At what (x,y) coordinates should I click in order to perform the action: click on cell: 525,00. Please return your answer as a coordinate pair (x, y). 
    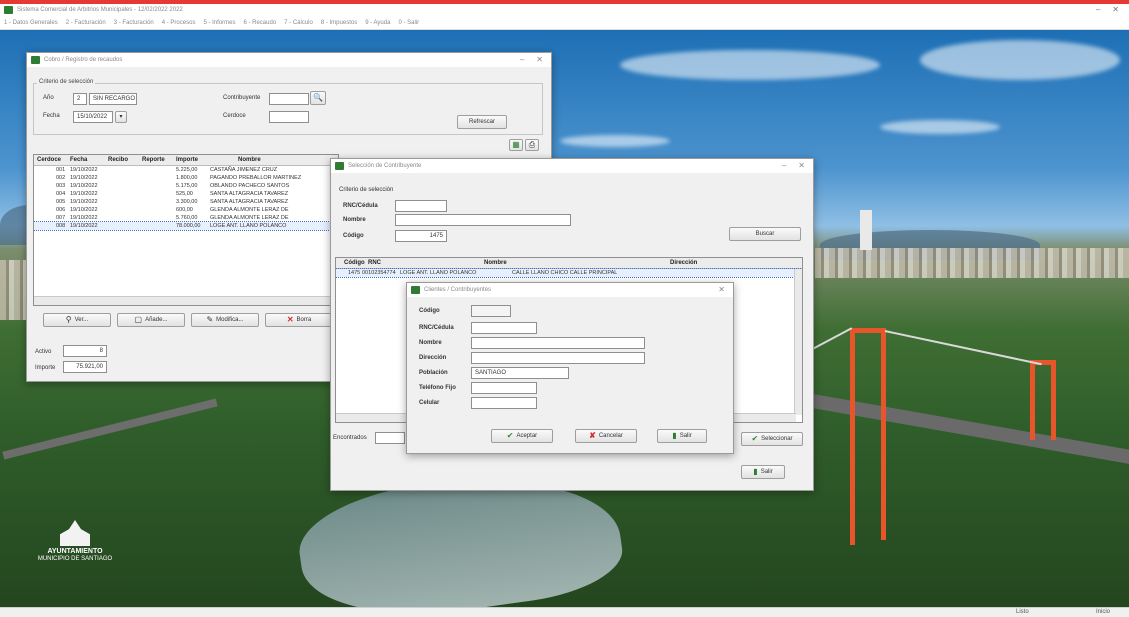
    Looking at the image, I should click on (184, 194).